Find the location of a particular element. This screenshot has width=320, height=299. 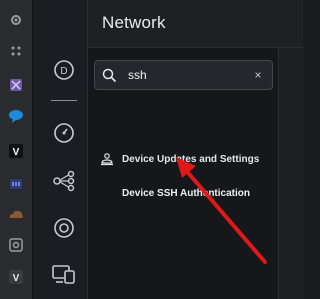

cloud-icon is located at coordinates (16, 214).